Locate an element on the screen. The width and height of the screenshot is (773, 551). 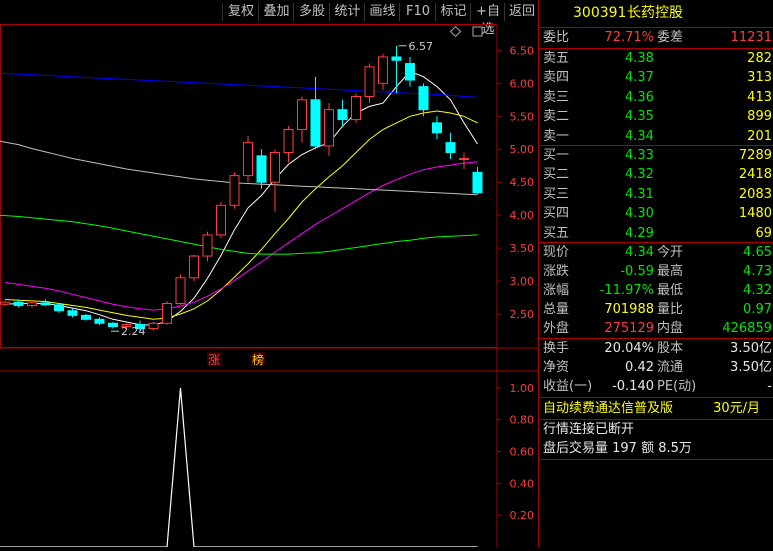
bid-price: 4.29 is located at coordinates (639, 233).